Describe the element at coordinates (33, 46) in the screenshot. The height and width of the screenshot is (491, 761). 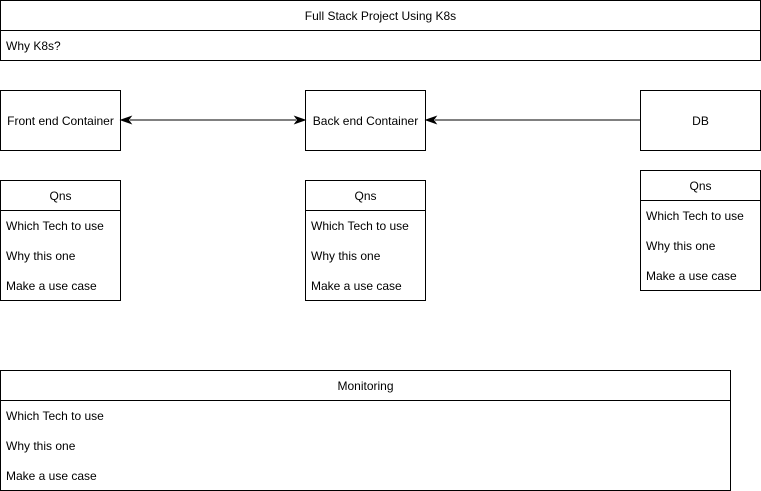
I see `title-box-subtitle: Why K8s?` at that location.